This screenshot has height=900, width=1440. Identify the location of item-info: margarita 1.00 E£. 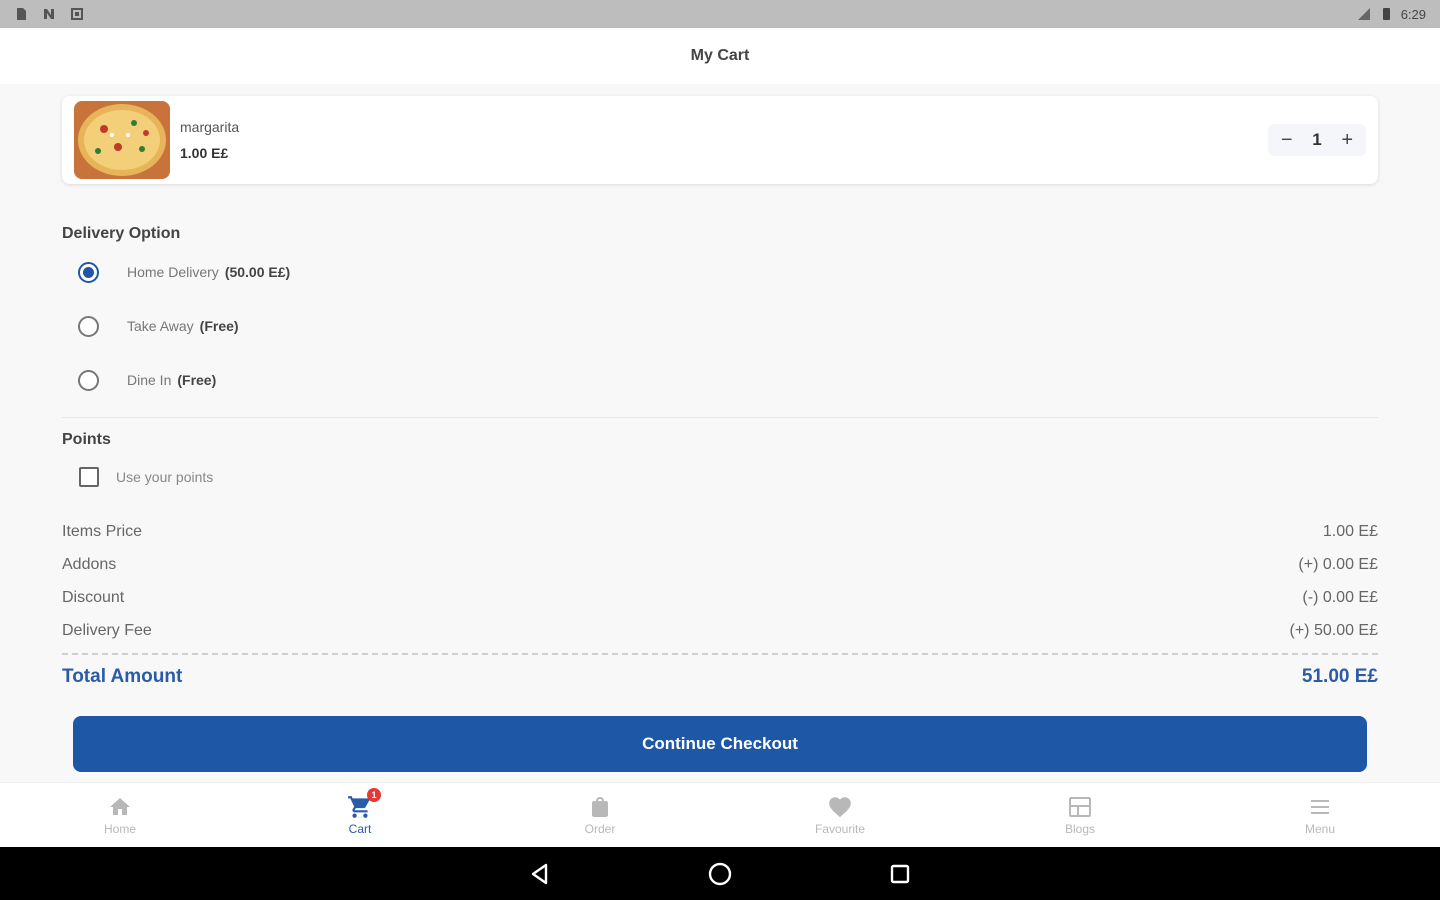
(209, 140).